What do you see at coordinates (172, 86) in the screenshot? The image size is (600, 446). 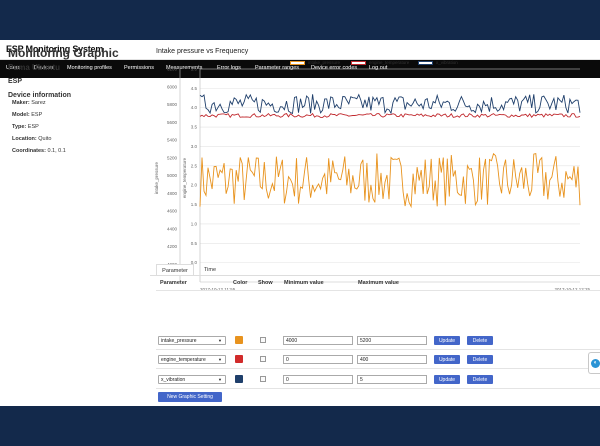 I see `y-tick-label: 6000` at bounding box center [172, 86].